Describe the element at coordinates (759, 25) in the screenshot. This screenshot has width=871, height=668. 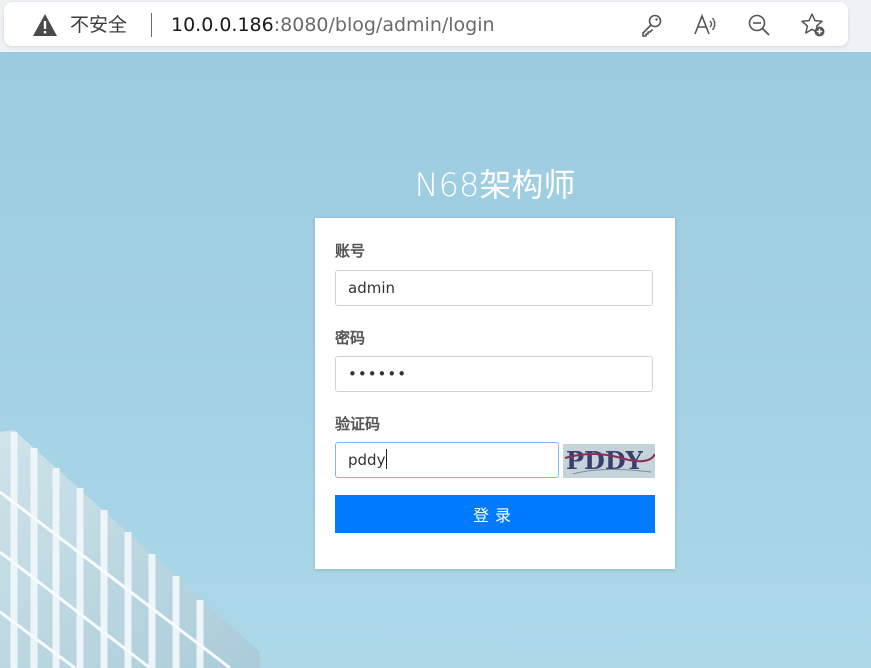
I see `zoom-out-icon` at that location.